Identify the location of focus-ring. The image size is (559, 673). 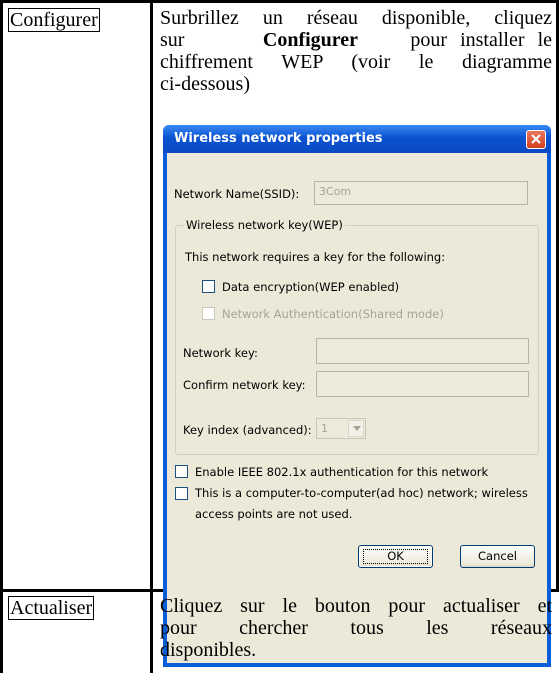
(395, 556).